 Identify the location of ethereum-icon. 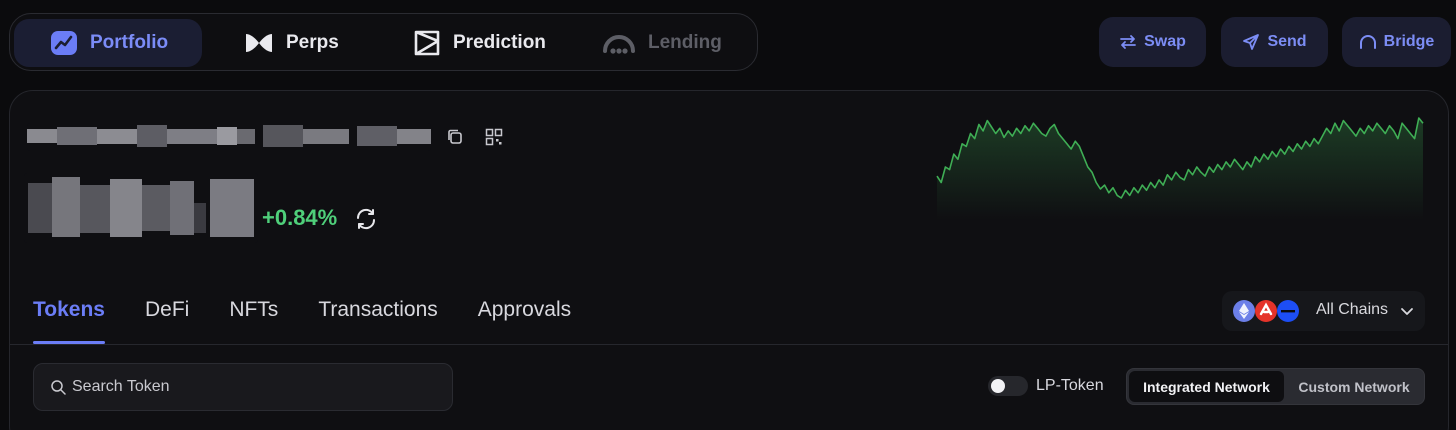
(1244, 311).